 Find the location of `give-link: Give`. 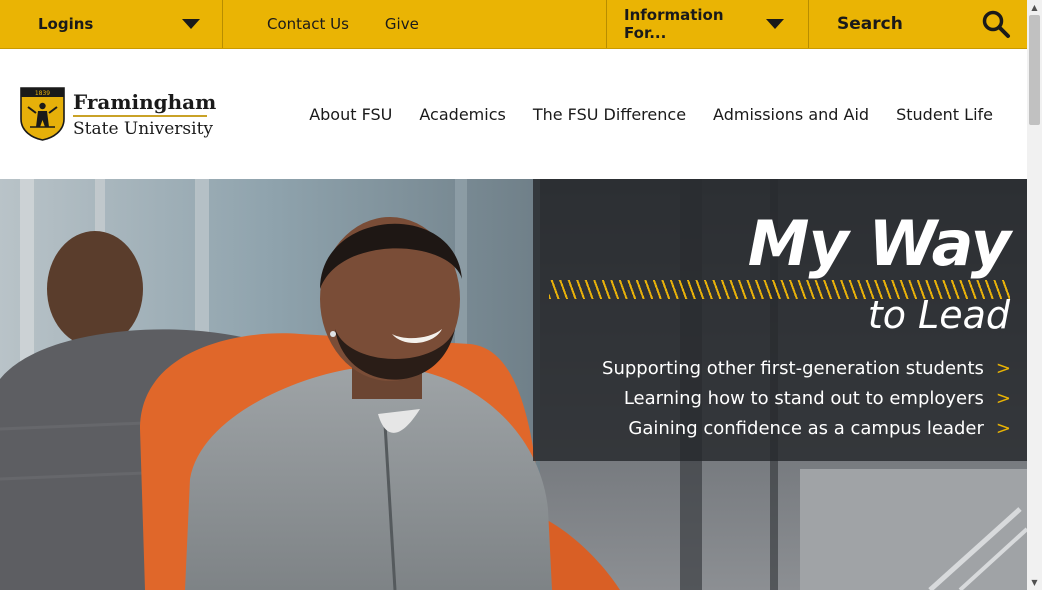

give-link: Give is located at coordinates (402, 24).